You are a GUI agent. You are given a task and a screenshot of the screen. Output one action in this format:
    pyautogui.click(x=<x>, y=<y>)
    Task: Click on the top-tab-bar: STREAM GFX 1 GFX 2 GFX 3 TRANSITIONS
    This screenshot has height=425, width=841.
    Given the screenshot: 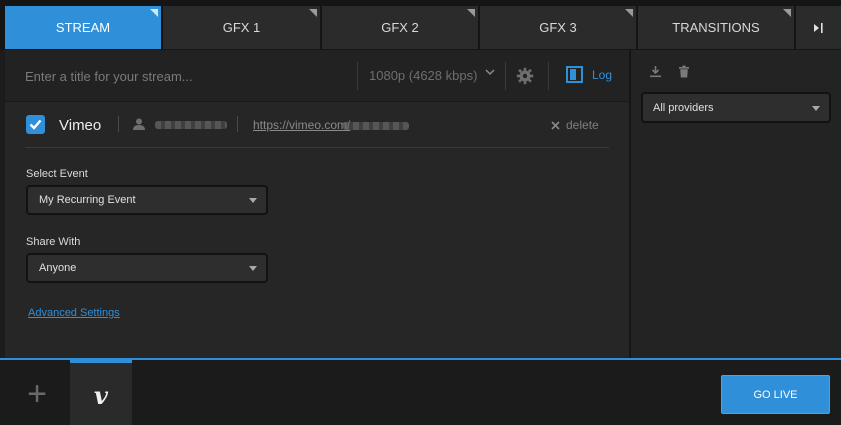 What is the action you would take?
    pyautogui.click(x=420, y=25)
    